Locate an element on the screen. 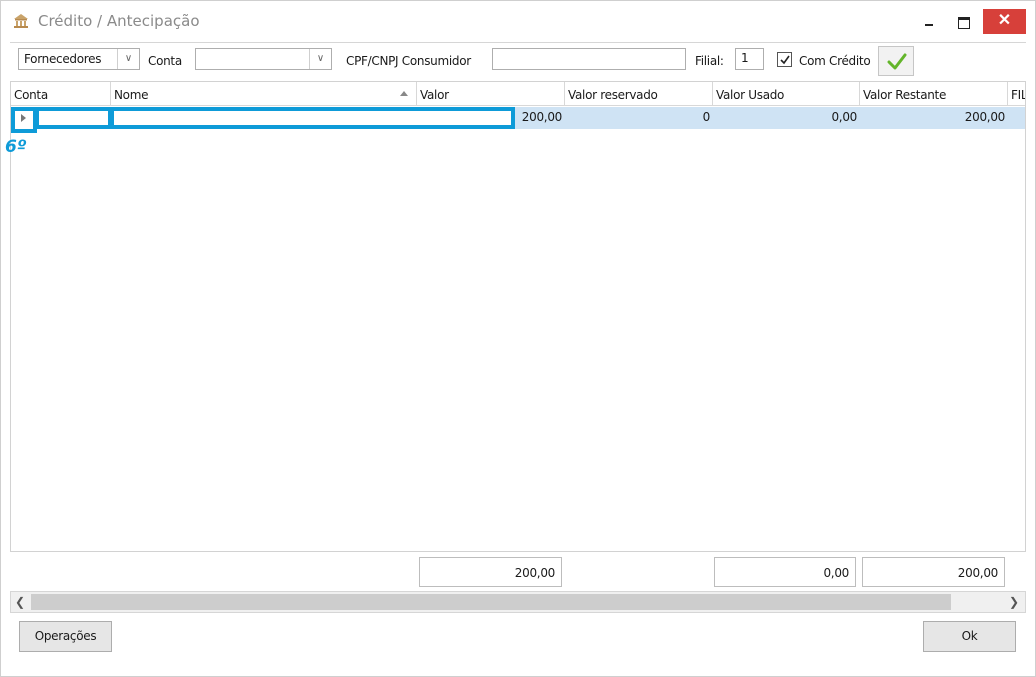 The height and width of the screenshot is (677, 1036). cell-valor-usado: 0,00 is located at coordinates (786, 118).